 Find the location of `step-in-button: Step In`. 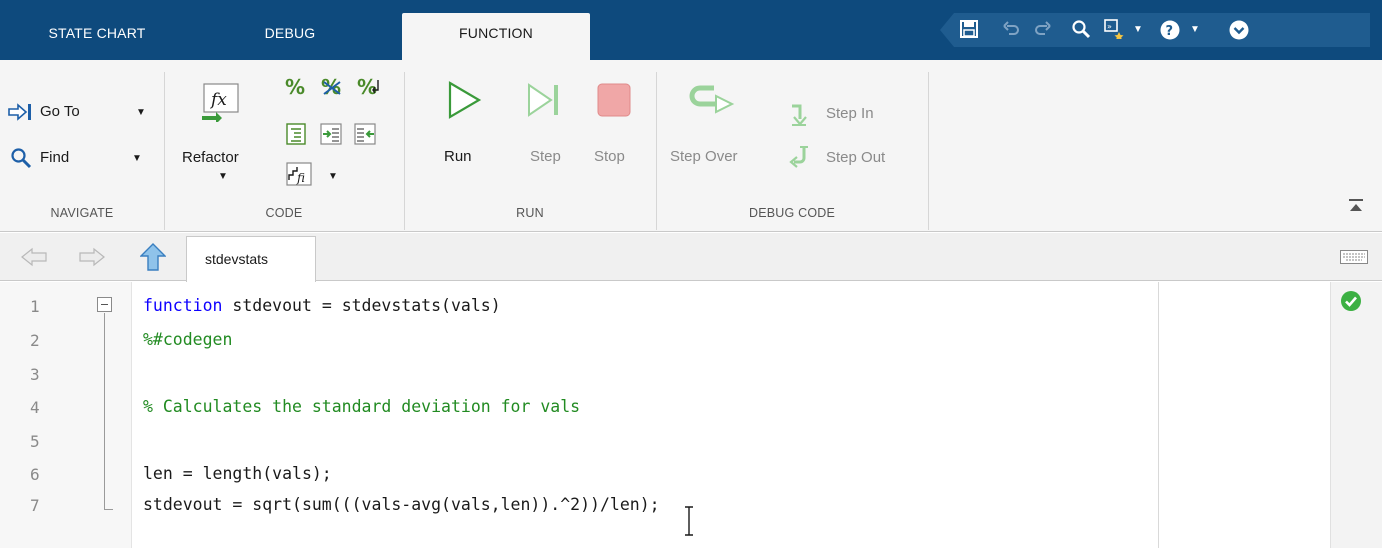

step-in-button: Step In is located at coordinates (850, 113).